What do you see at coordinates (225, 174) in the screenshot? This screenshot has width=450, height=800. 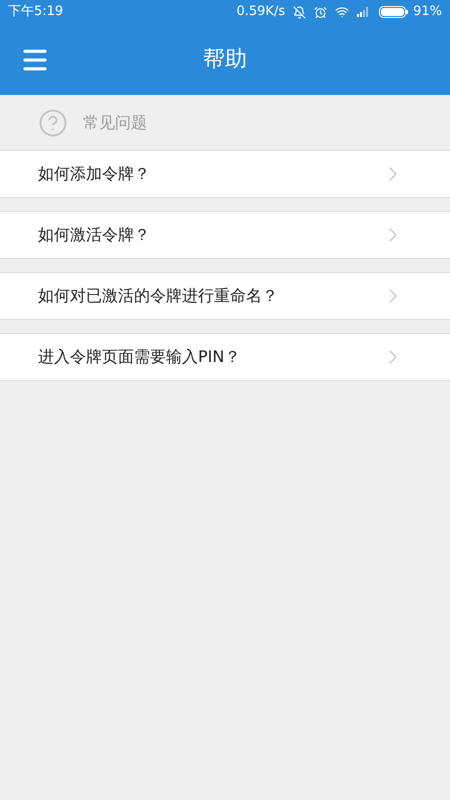 I see `faq-item: 如何添加令牌？` at bounding box center [225, 174].